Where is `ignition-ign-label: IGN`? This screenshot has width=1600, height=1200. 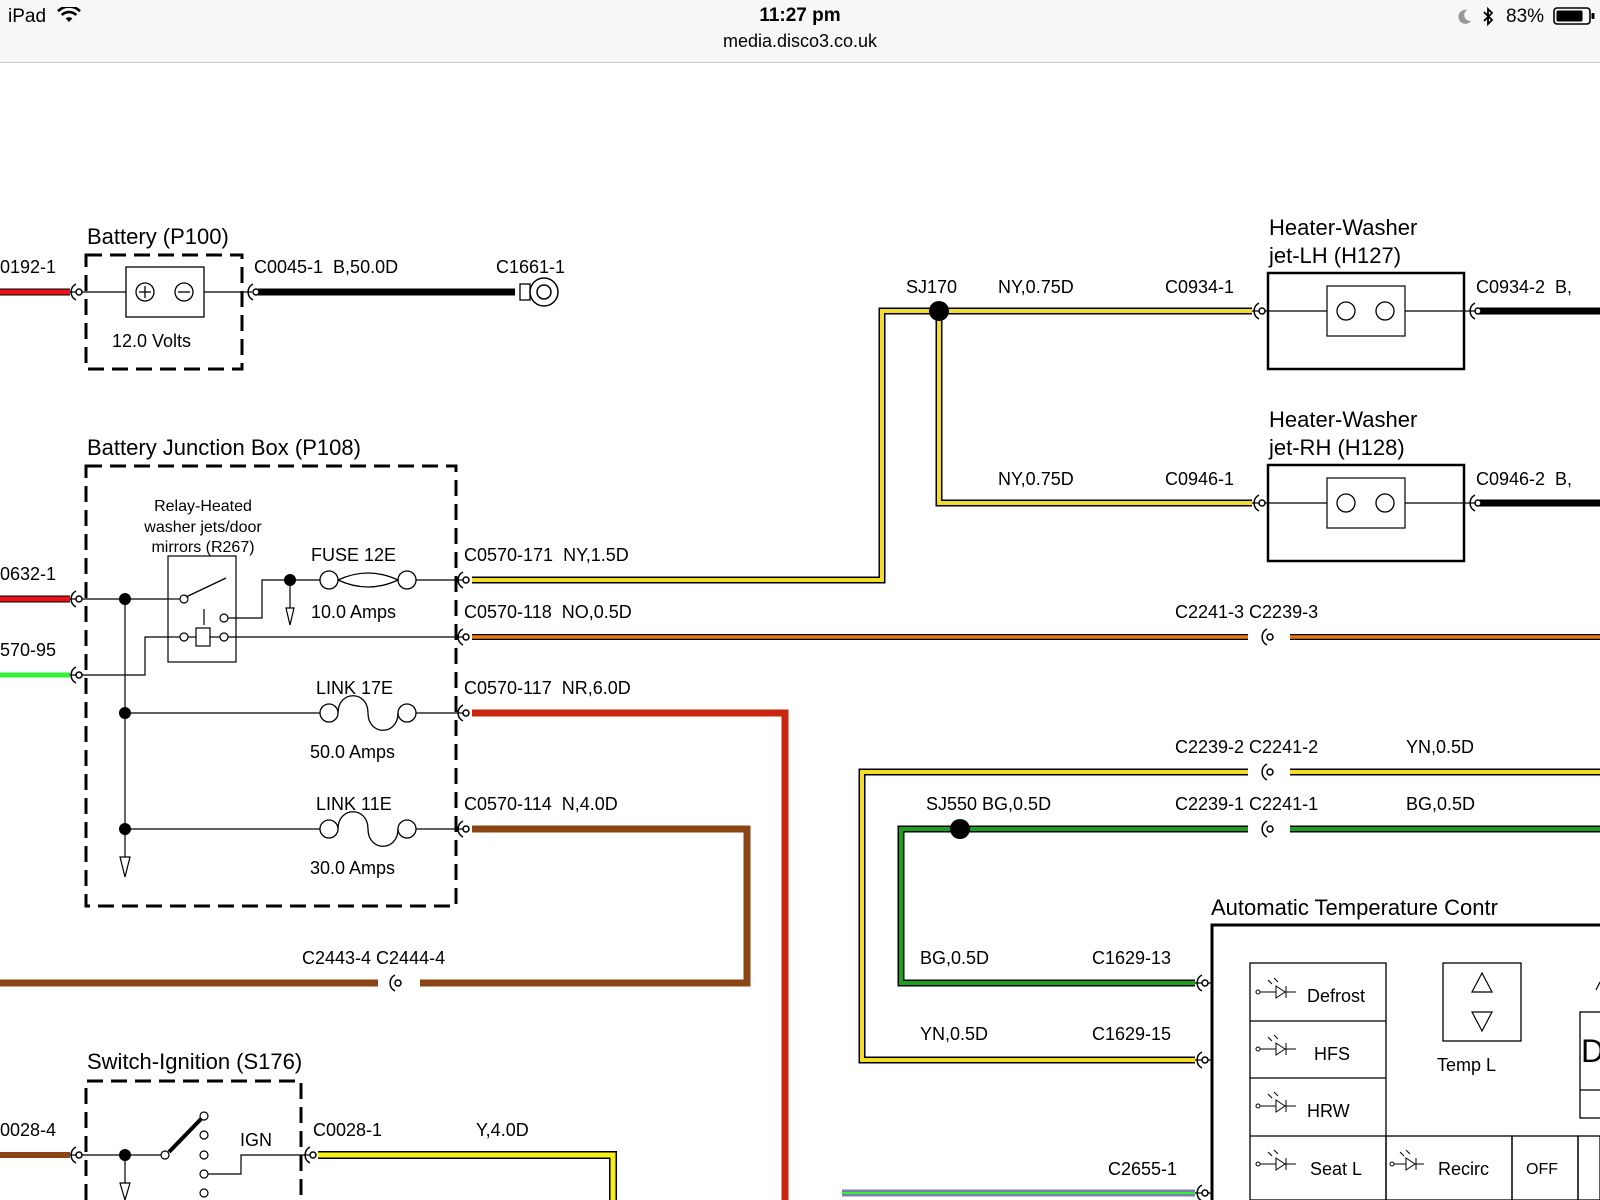
ignition-ign-label: IGN is located at coordinates (256, 1140).